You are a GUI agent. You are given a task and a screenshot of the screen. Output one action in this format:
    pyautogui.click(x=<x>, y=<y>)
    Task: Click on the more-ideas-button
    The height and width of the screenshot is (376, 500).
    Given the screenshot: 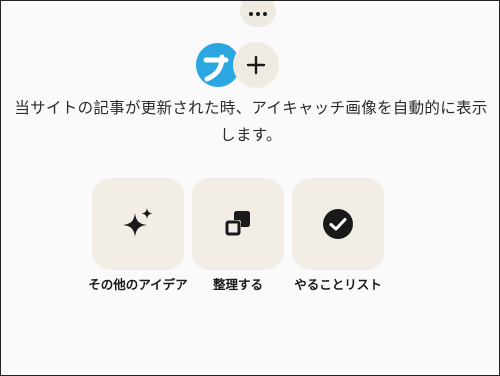 What is the action you would take?
    pyautogui.click(x=138, y=224)
    